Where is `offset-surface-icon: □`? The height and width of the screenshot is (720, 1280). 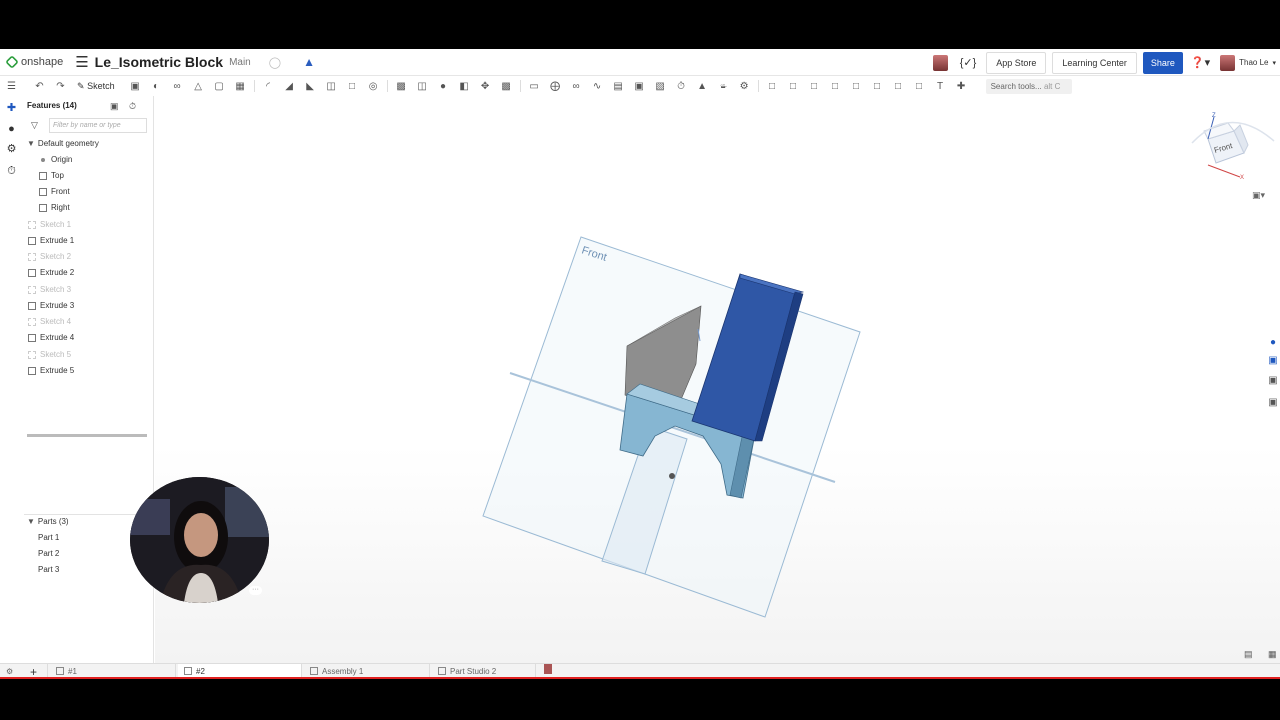 offset-surface-icon: □ is located at coordinates (835, 86).